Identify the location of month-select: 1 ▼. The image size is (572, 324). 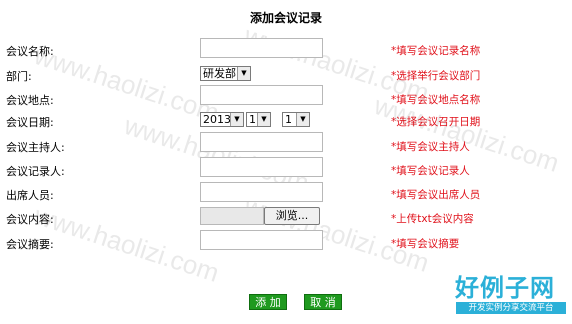
(258, 119).